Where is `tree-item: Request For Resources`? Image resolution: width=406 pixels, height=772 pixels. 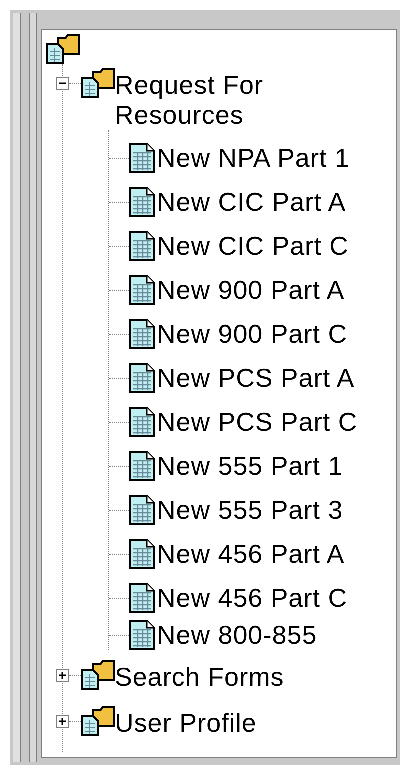 tree-item: Request For Resources is located at coordinates (210, 100).